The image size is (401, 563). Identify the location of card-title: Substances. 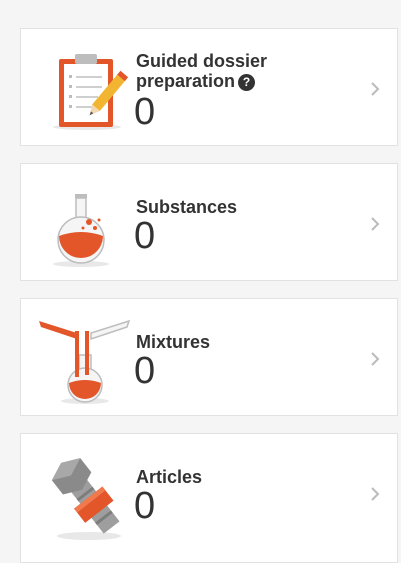
(187, 207).